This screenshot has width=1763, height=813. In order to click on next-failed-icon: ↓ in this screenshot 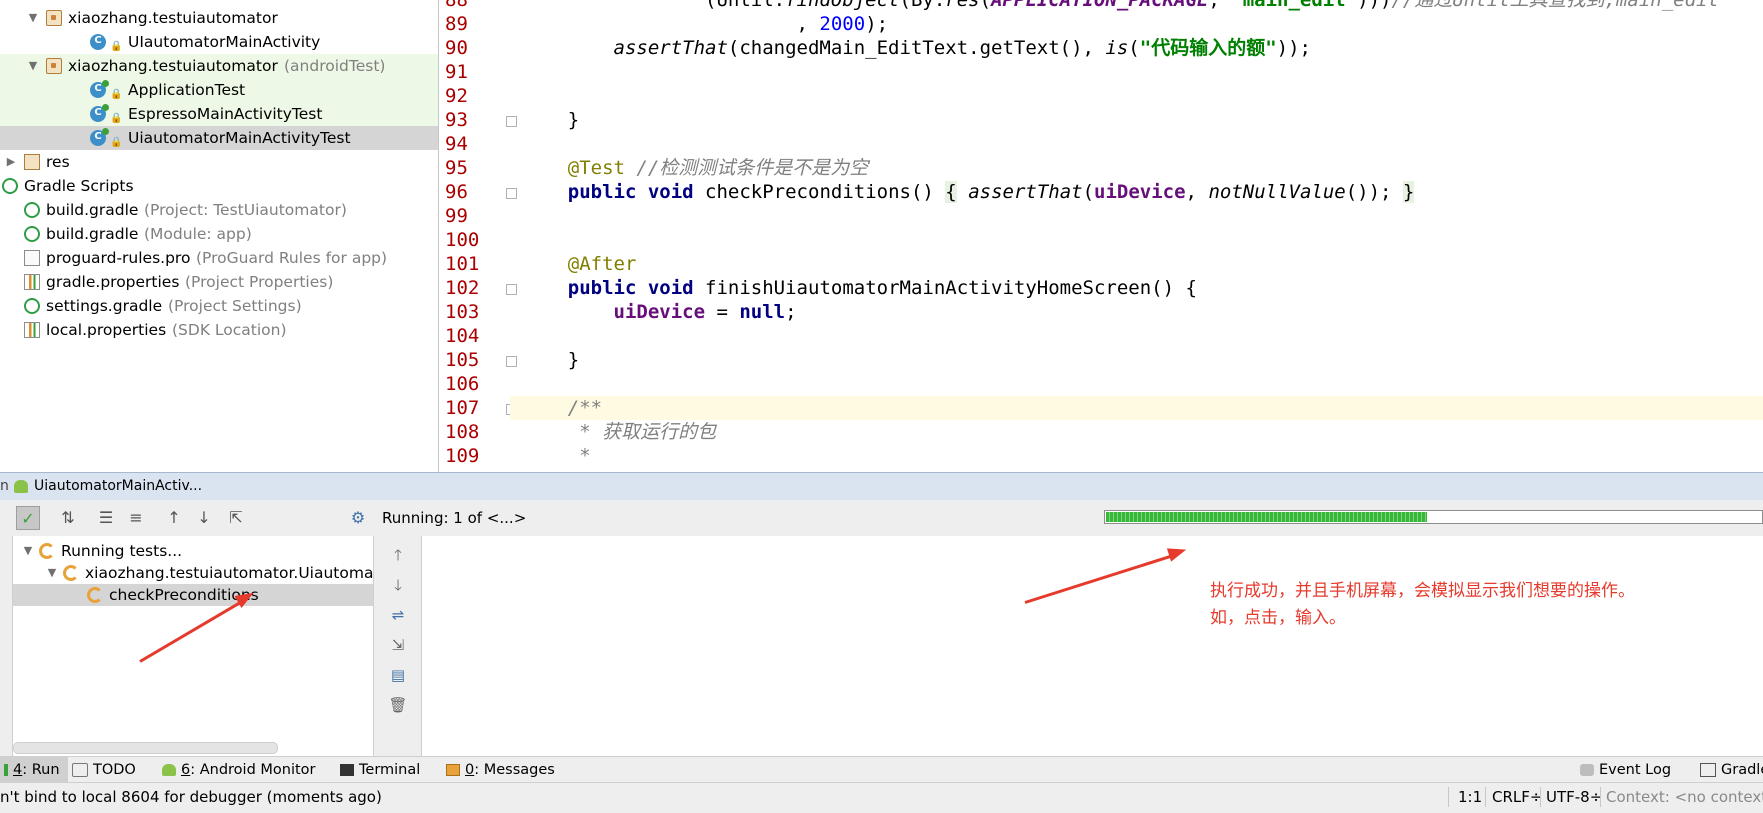, I will do `click(204, 518)`.